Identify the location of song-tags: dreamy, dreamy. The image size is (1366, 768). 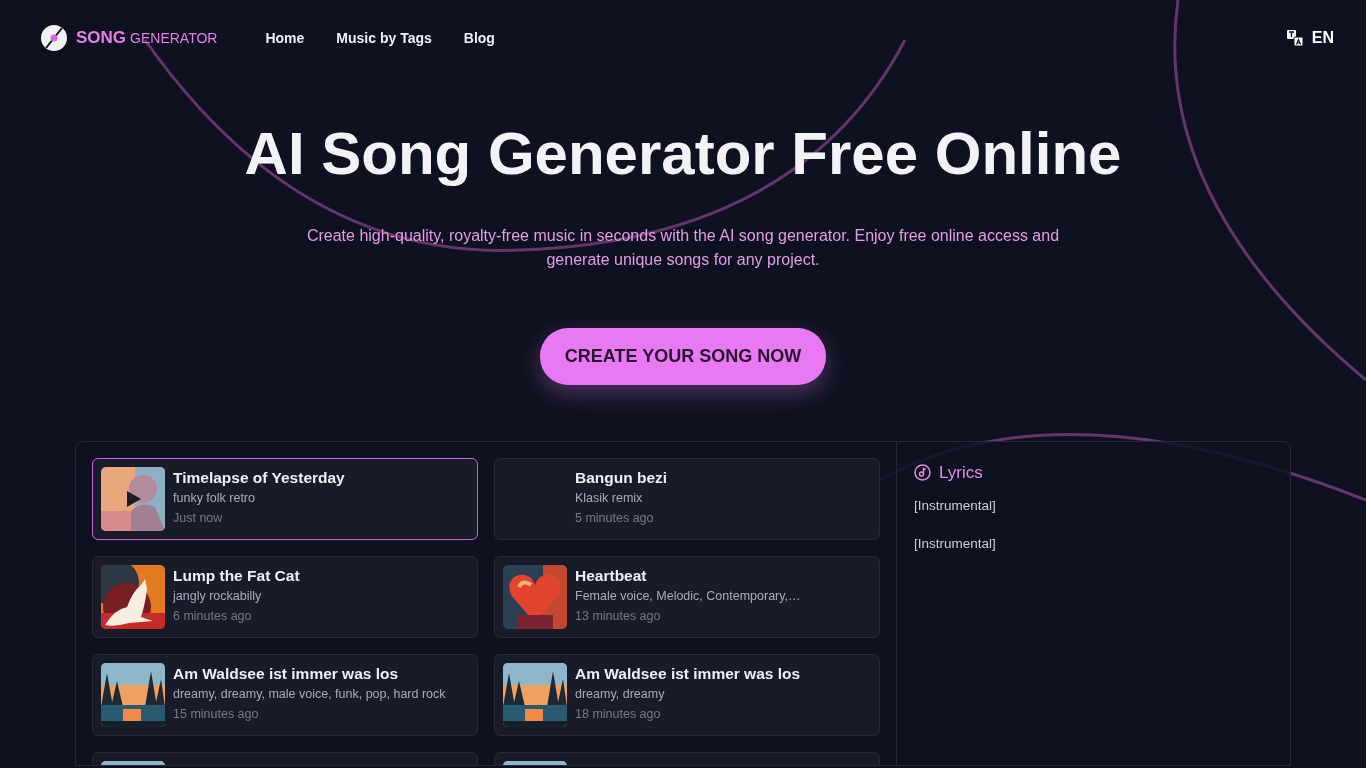
(688, 694).